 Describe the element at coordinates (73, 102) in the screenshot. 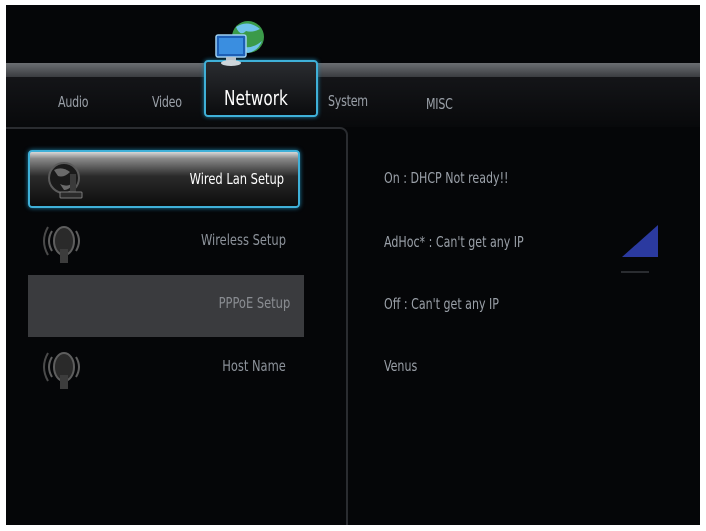

I see `tab-audio: Audio` at that location.